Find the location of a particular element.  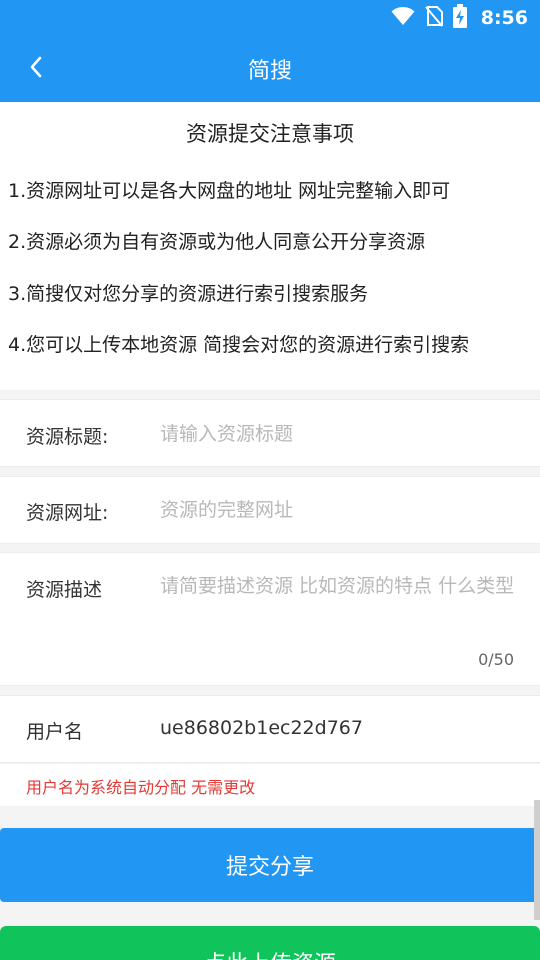

description-row: 资源描述 0/50 is located at coordinates (270, 619).